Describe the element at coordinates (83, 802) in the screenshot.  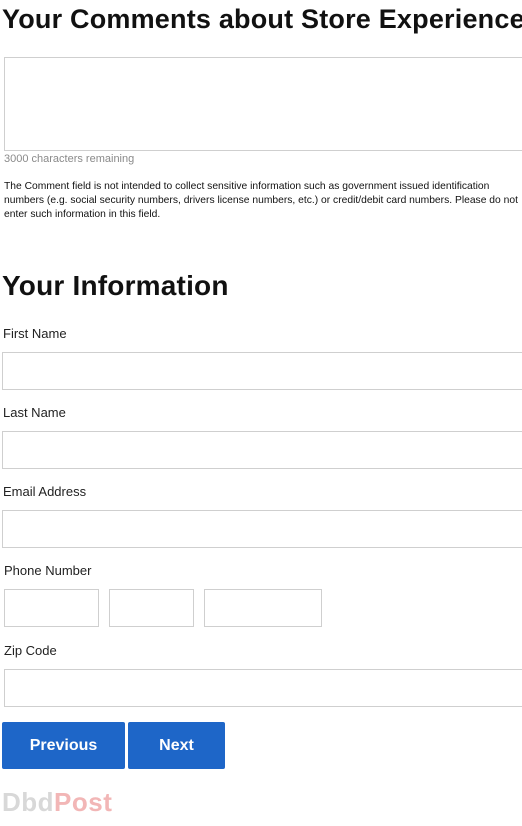
I see `watermark-part-post: Post` at that location.